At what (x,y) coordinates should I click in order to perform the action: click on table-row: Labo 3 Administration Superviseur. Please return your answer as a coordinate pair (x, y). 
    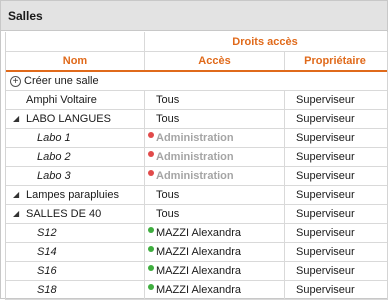
    Looking at the image, I should click on (196, 176).